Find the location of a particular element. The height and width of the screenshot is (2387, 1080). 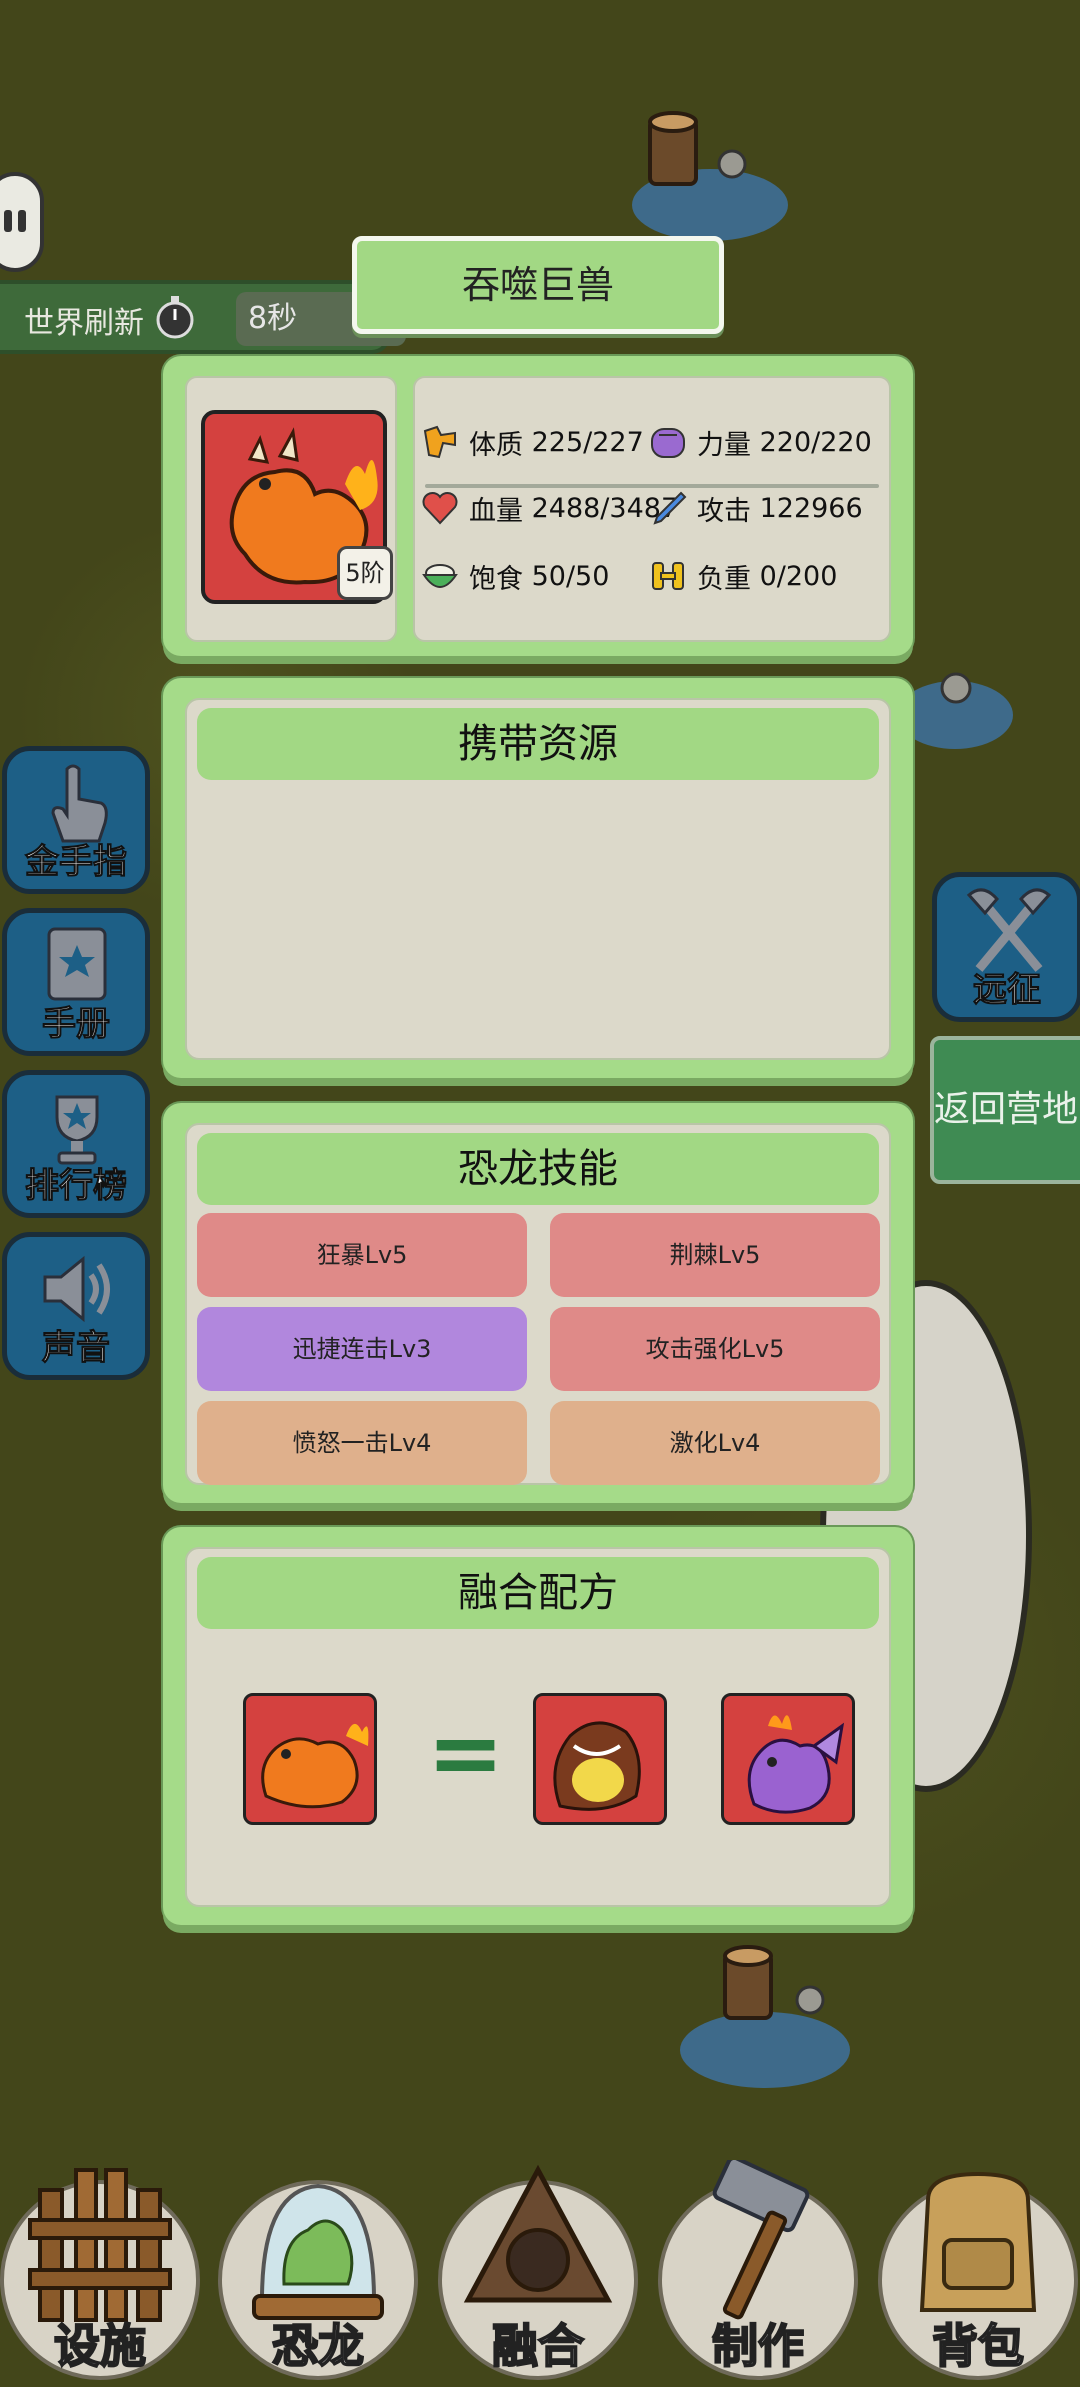

resources-inner: 携带资源 is located at coordinates (538, 879).